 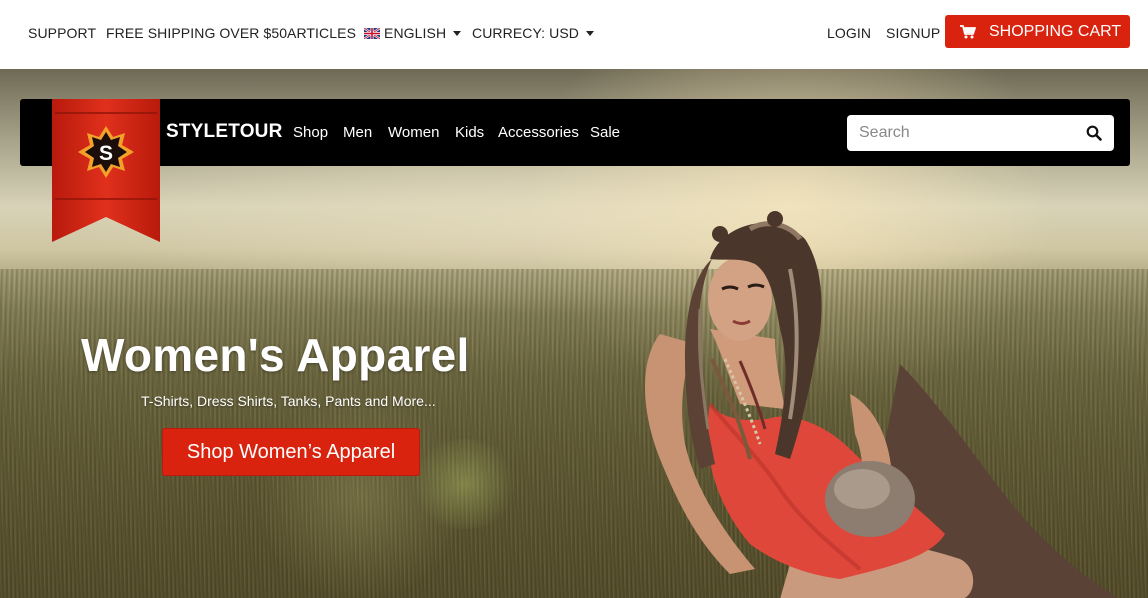 I want to click on nav-kids: Kids, so click(x=469, y=132).